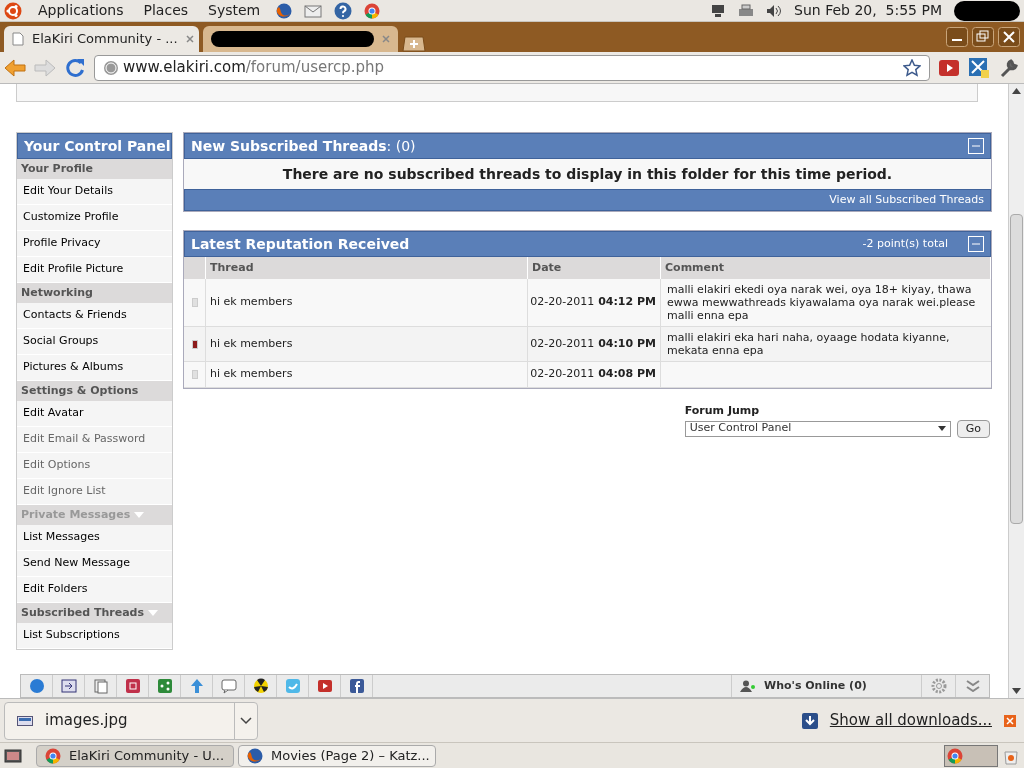 Image resolution: width=1024 pixels, height=768 pixels. What do you see at coordinates (13, 755) in the screenshot?
I see `show-desktop-icon` at bounding box center [13, 755].